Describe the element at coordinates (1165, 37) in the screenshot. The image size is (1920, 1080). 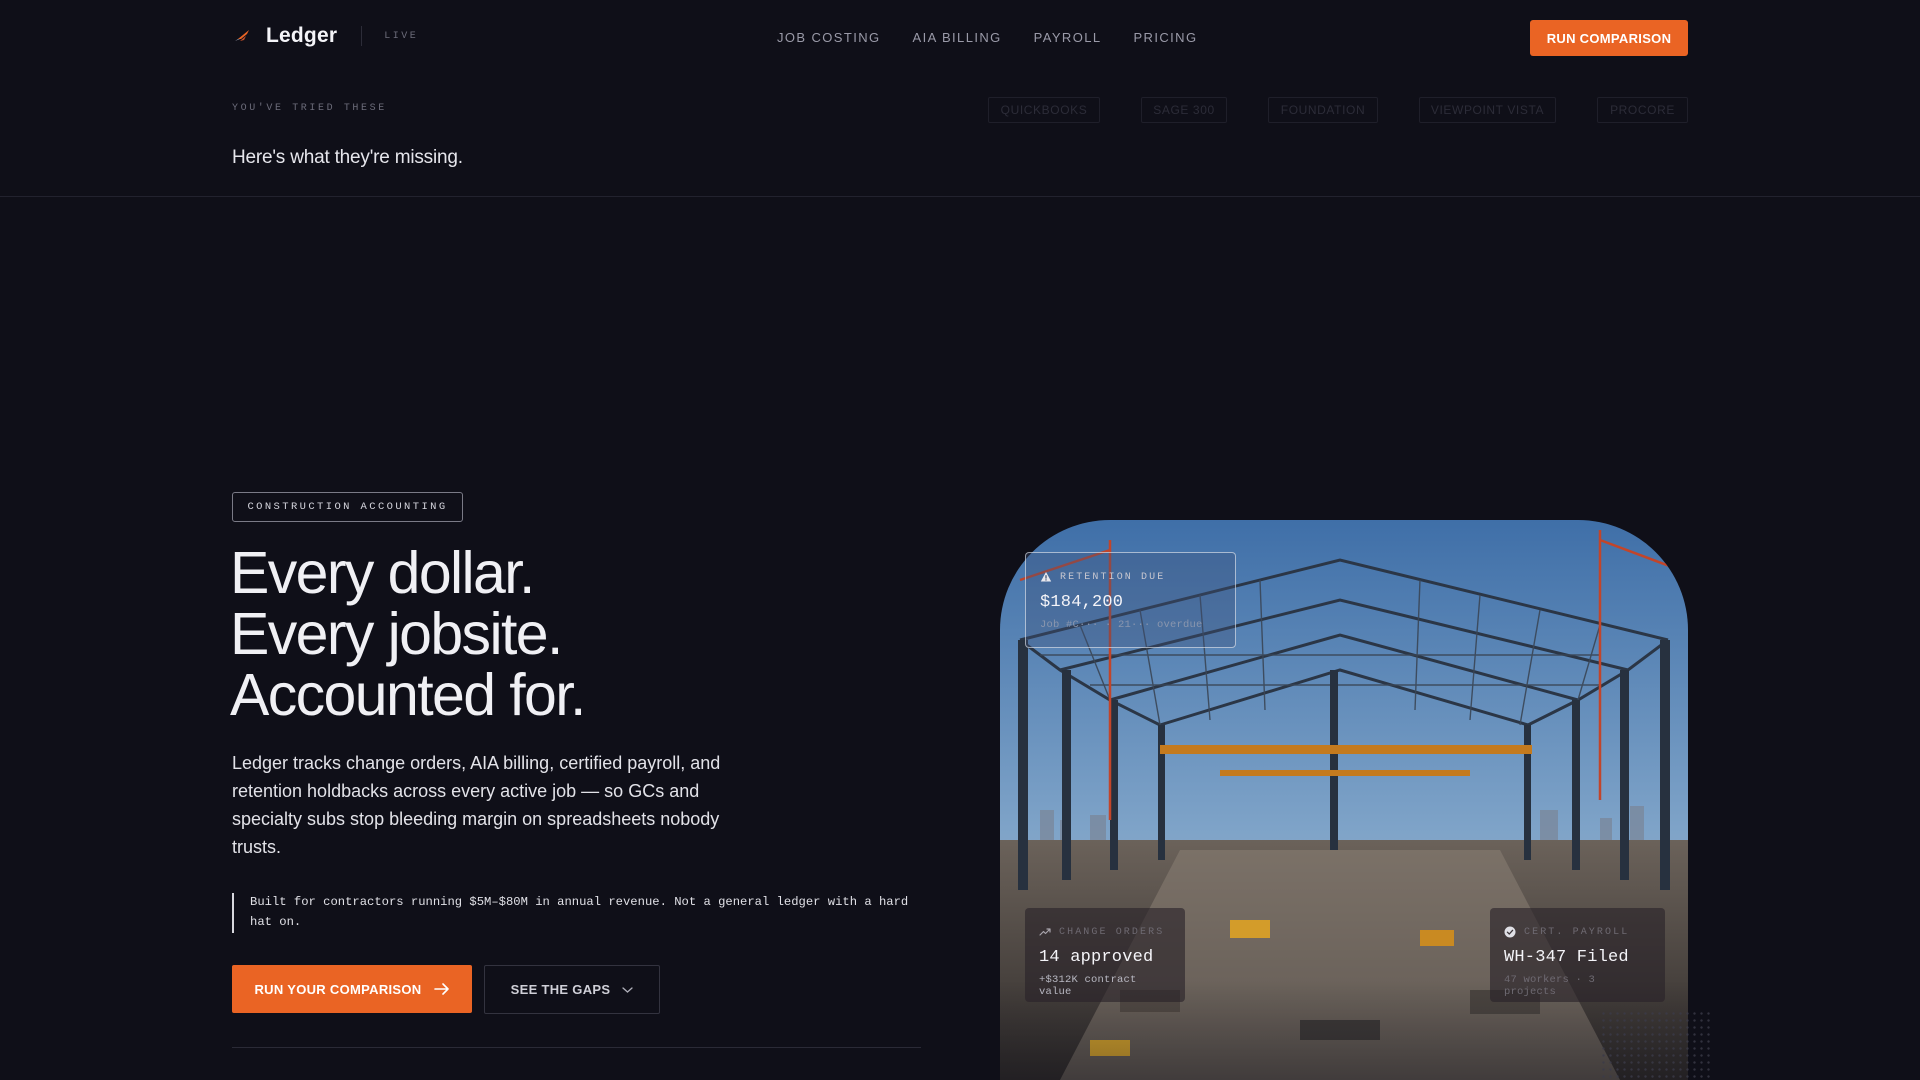
I see `nav-link-pricing: PRICING` at that location.